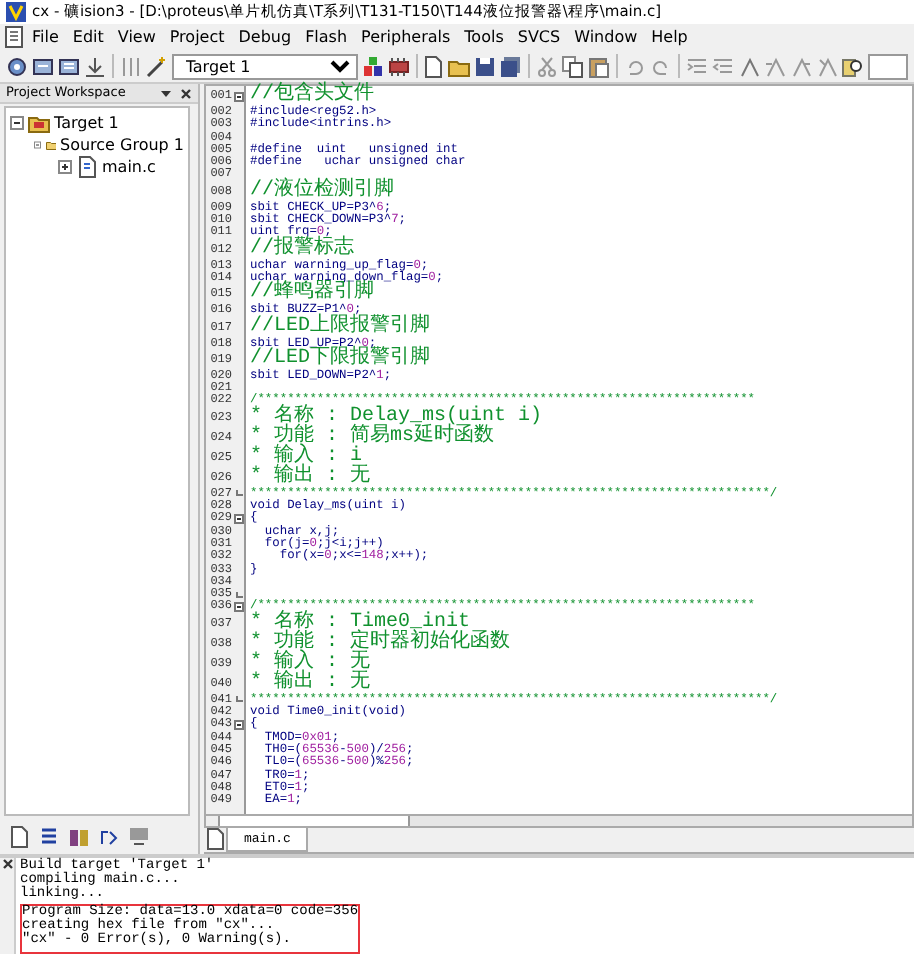  Describe the element at coordinates (321, 191) in the screenshot. I see `code-line: //液位检测引脚` at that location.